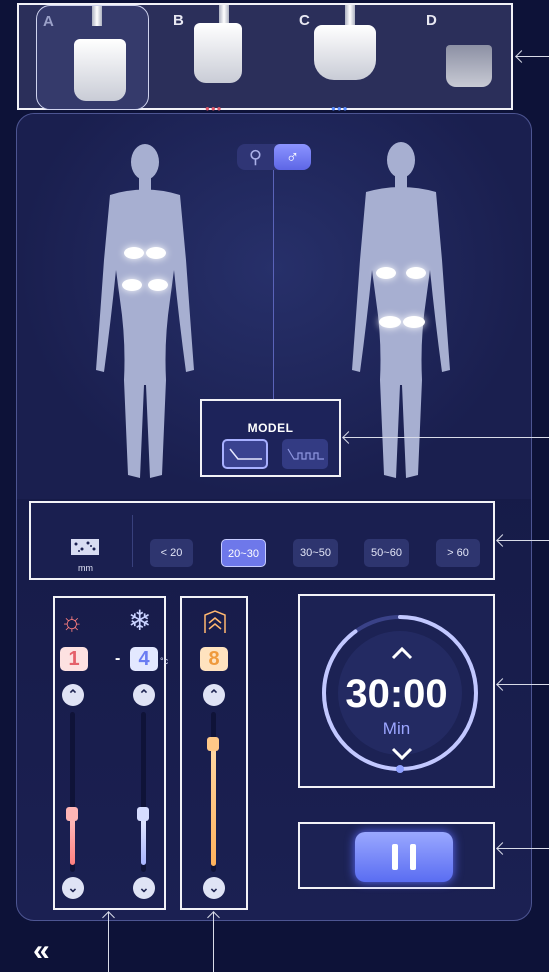  What do you see at coordinates (292, 157) in the screenshot?
I see `male-icon: ♂` at bounding box center [292, 157].